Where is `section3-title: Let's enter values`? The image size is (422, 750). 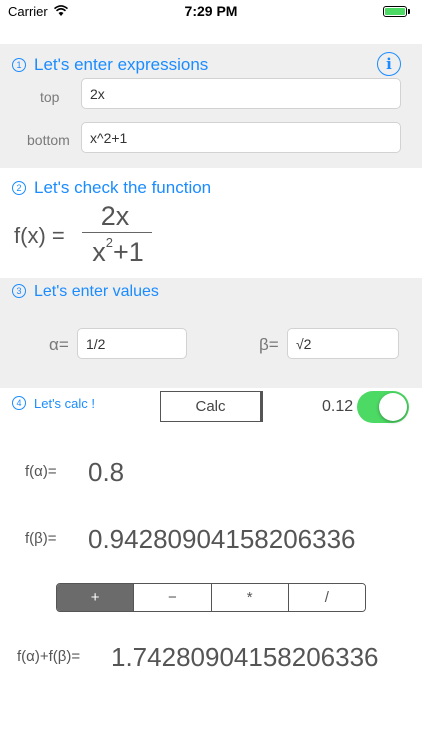
section3-title: Let's enter values is located at coordinates (96, 291).